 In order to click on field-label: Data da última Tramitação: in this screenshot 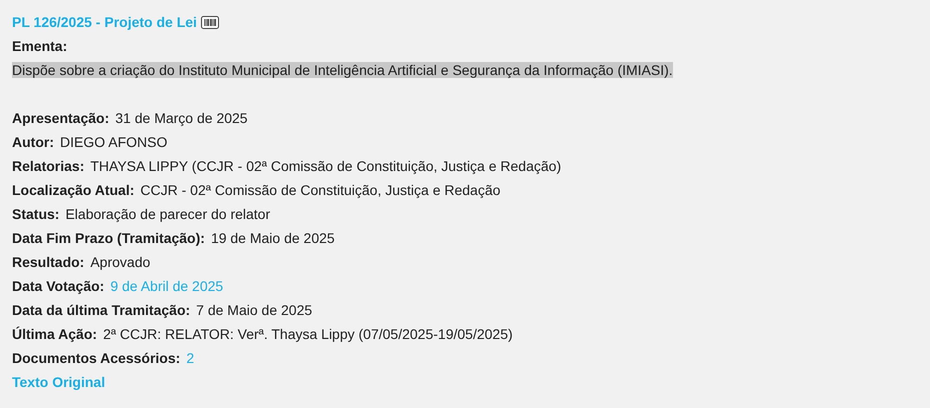, I will do `click(101, 310)`.